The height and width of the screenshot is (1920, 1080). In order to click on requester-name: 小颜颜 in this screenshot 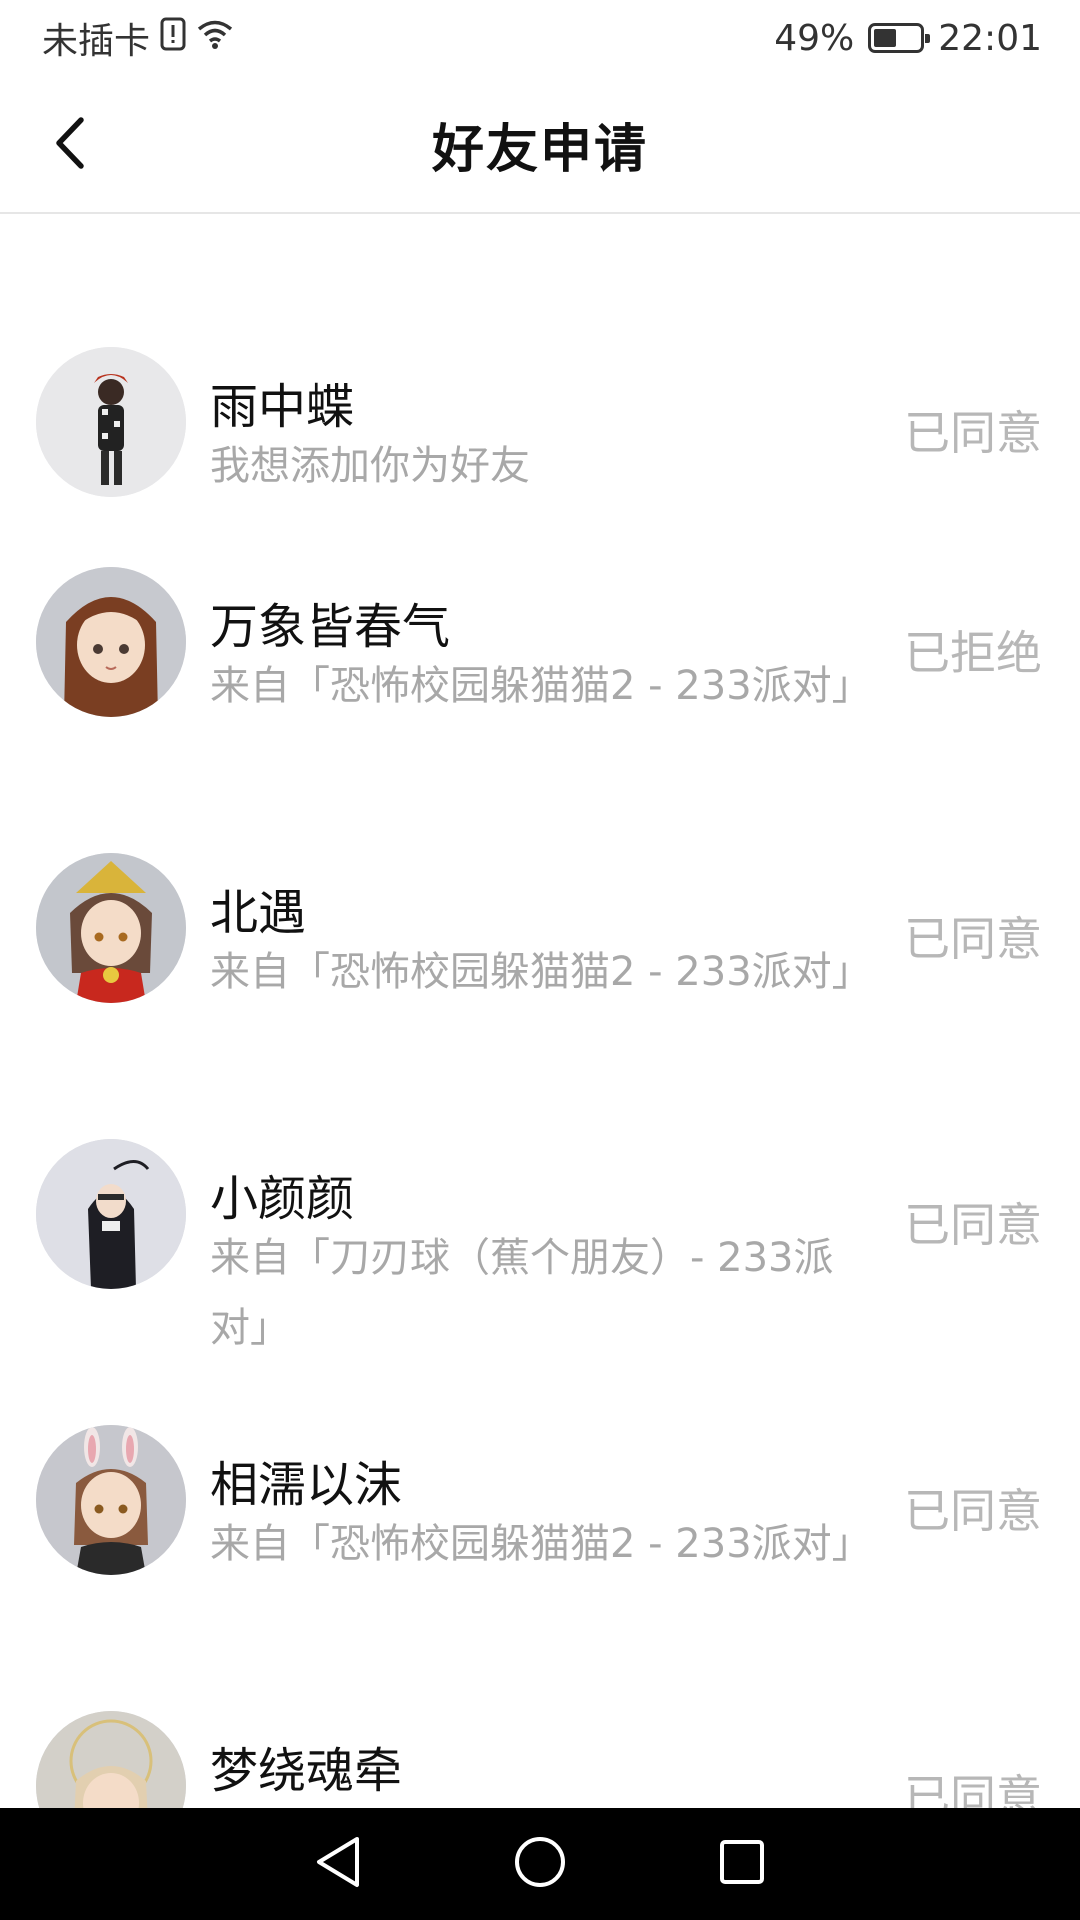, I will do `click(282, 1199)`.